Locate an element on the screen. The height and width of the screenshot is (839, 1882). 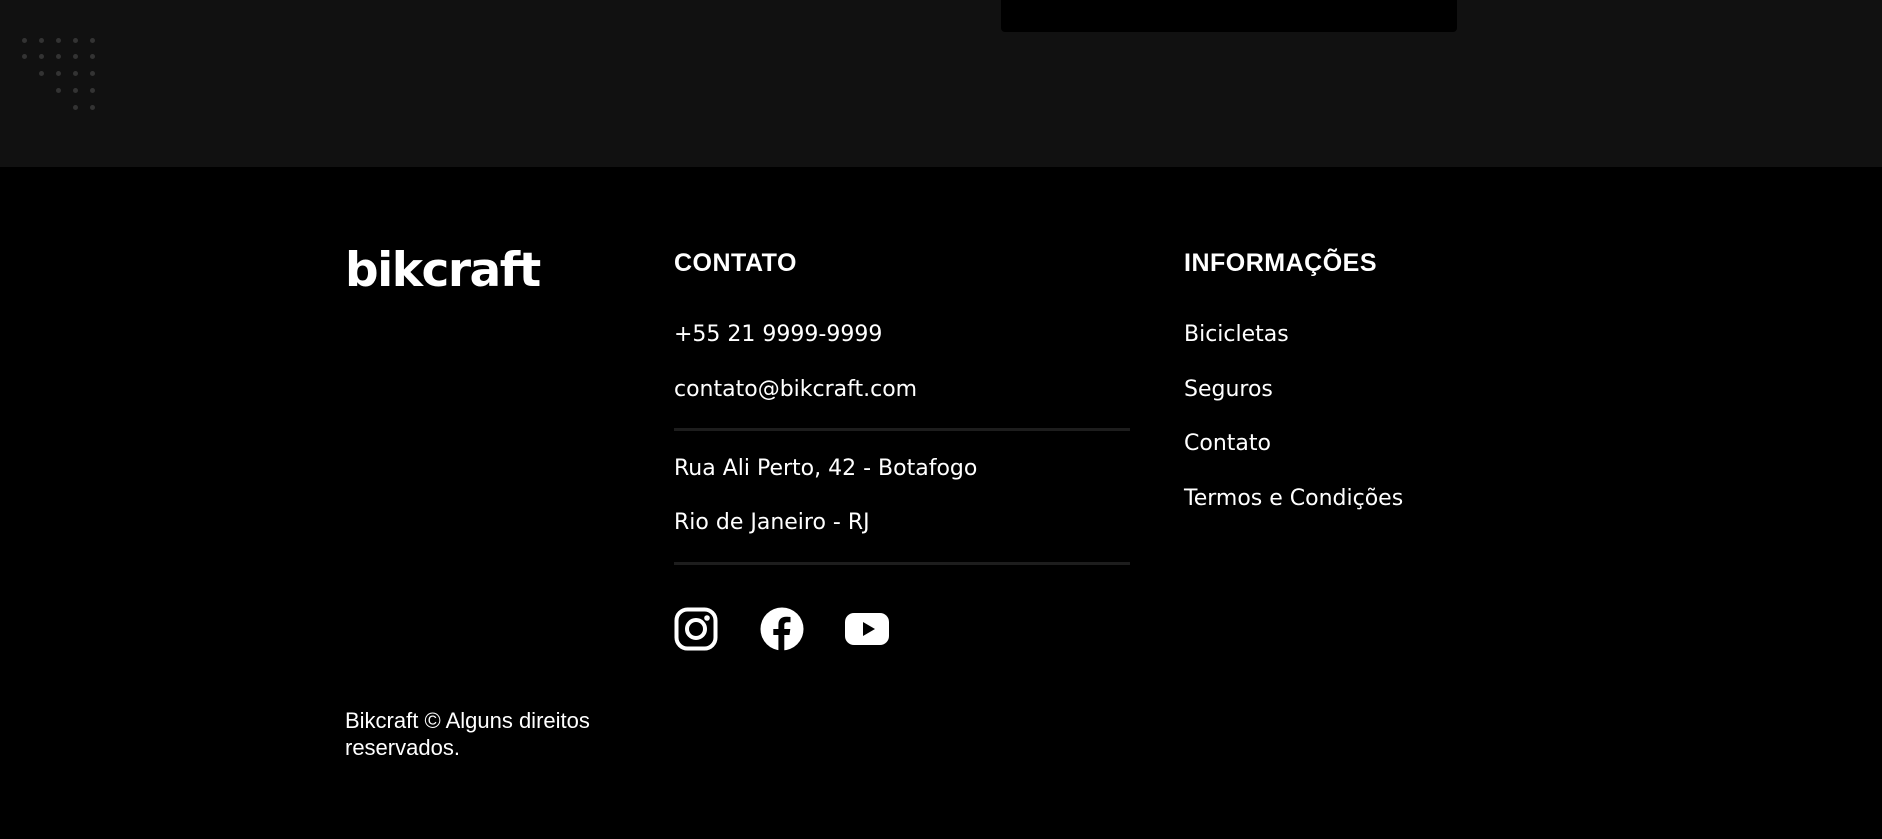
facebook-icon is located at coordinates (782, 629).